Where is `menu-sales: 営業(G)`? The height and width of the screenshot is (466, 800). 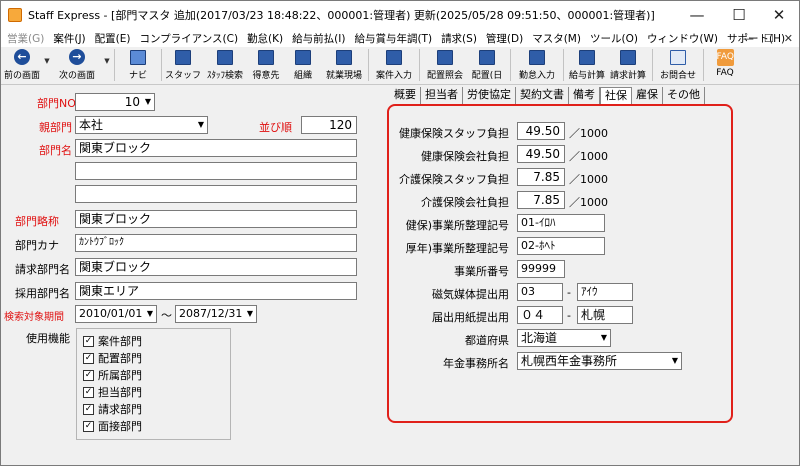 menu-sales: 営業(G) is located at coordinates (25, 38).